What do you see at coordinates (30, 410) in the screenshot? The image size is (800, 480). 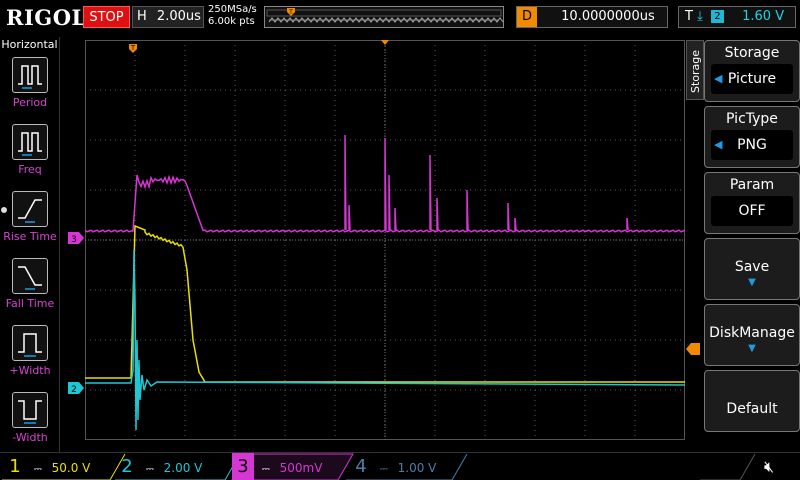 I see `negative-width-icon` at bounding box center [30, 410].